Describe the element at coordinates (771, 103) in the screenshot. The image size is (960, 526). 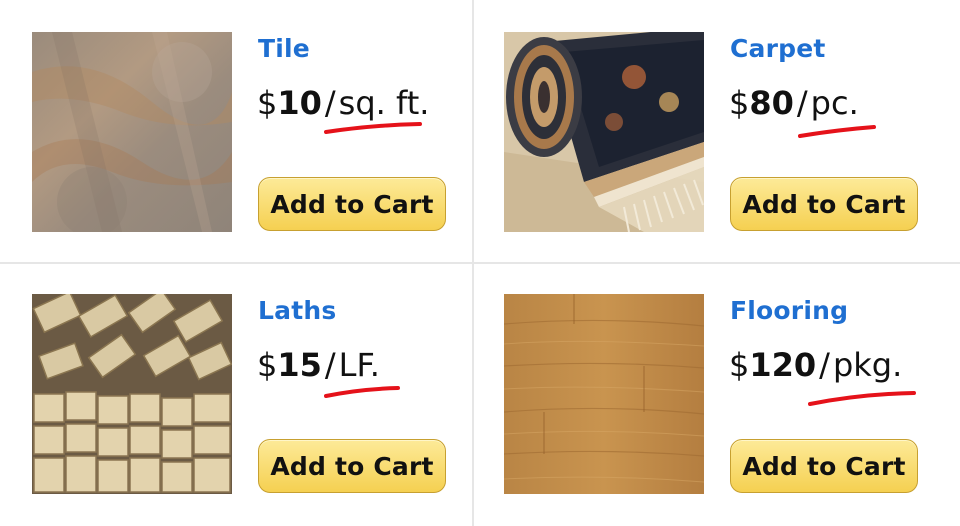
I see `price-amount: 80` at that location.